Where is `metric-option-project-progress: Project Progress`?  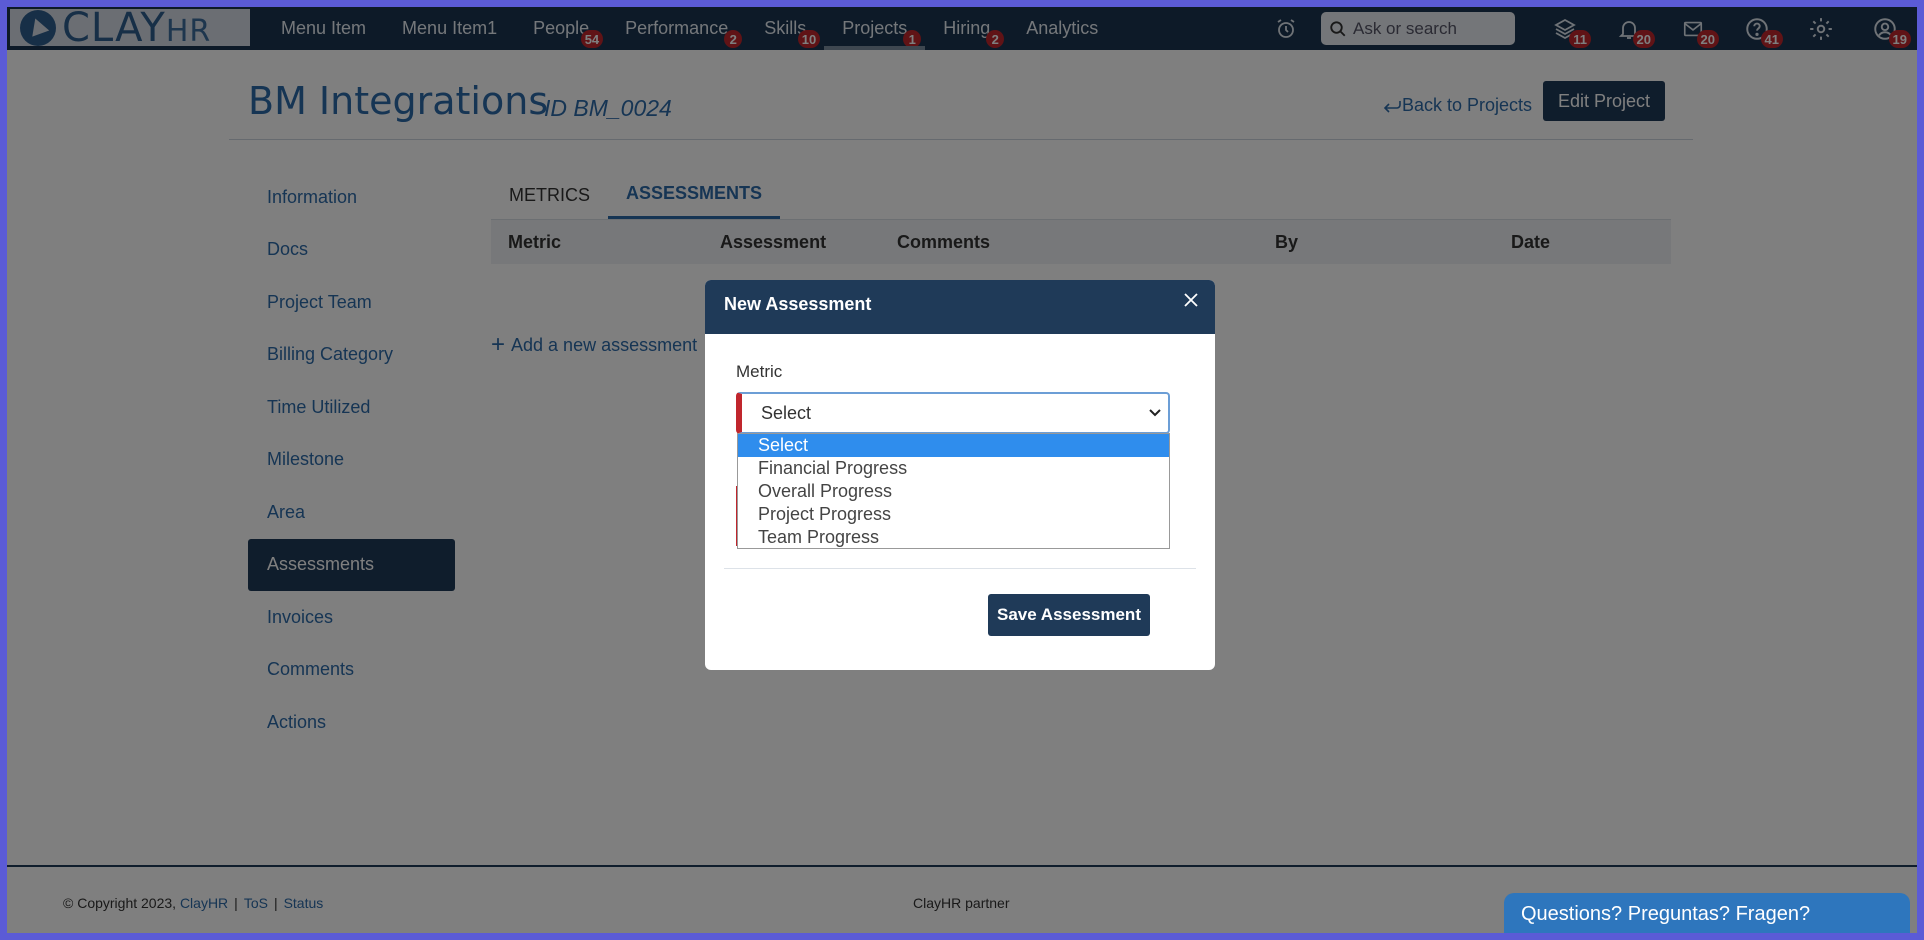
metric-option-project-progress: Project Progress is located at coordinates (953, 514).